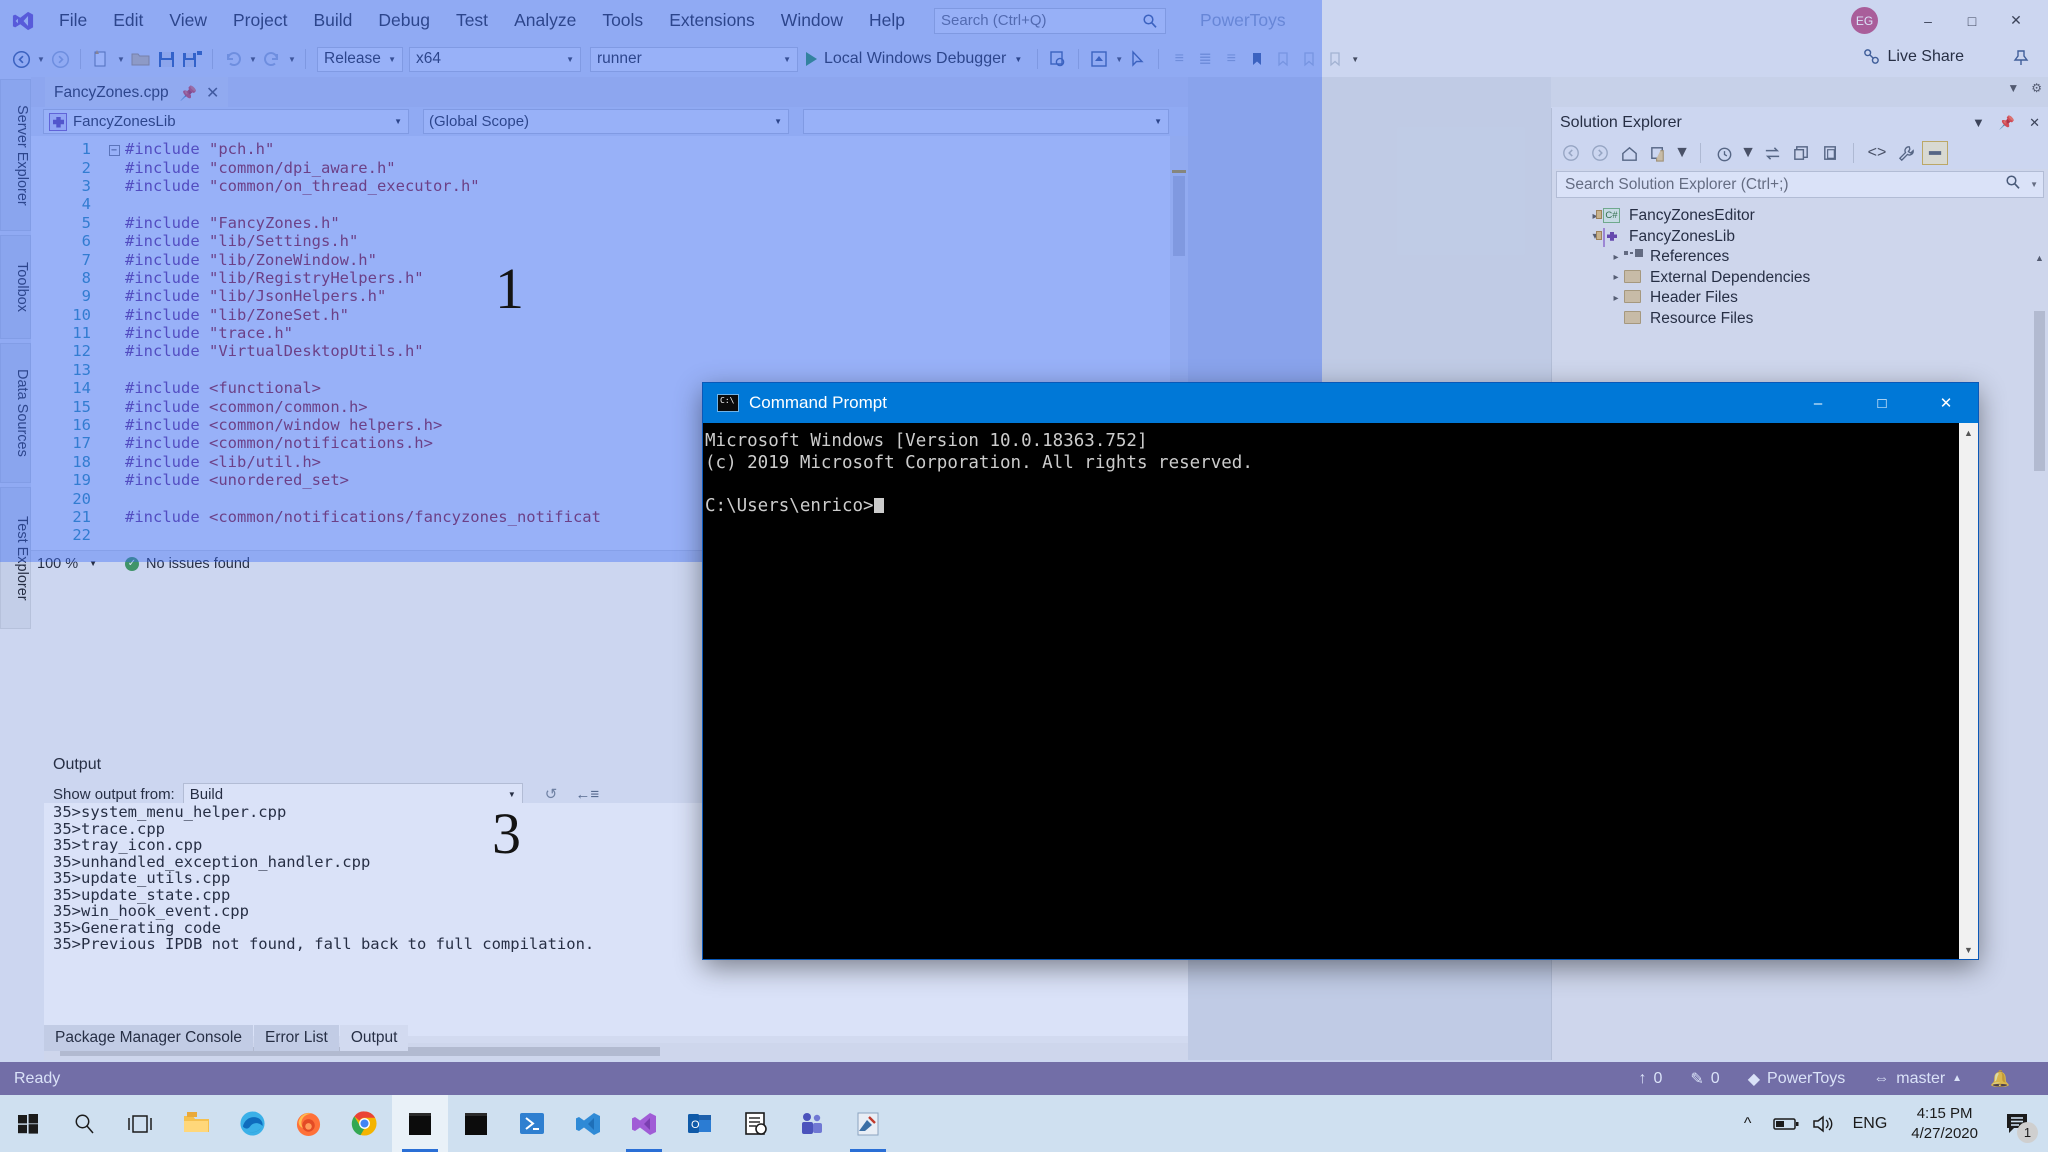 The width and height of the screenshot is (2048, 1152). I want to click on dock-tab-error-list: Error List, so click(296, 1038).